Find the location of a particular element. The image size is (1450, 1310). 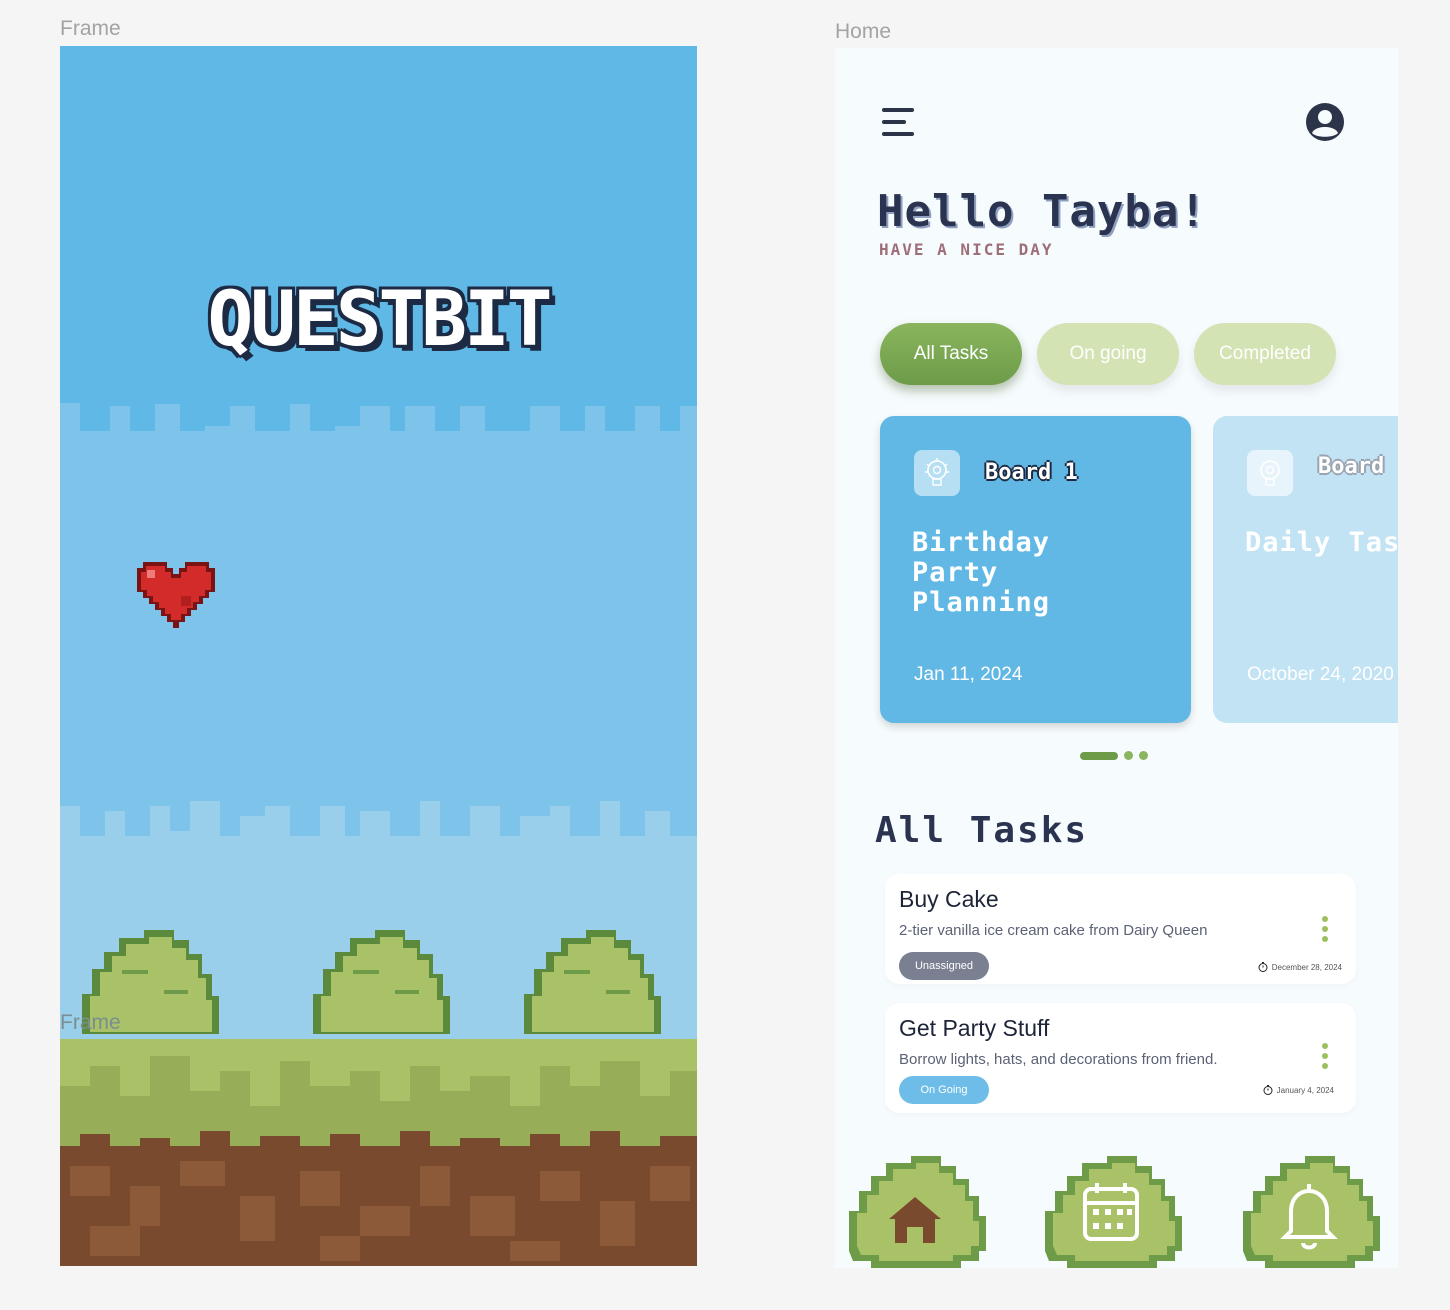

greeting-heading: Hello Tayba! is located at coordinates (1042, 211).